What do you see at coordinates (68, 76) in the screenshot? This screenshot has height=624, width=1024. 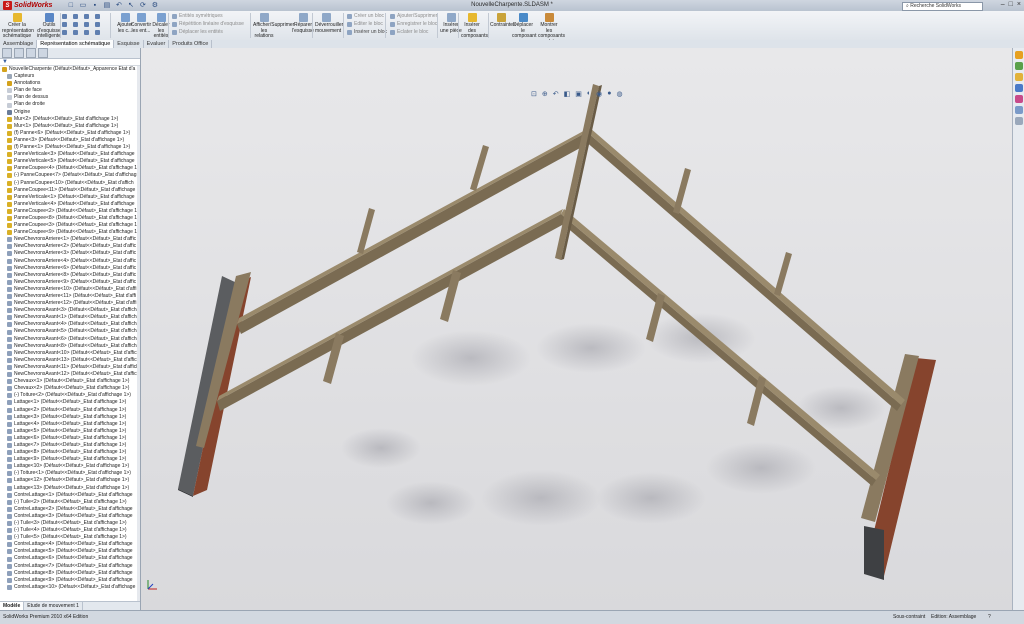 I see `tree-item: Capteurs` at bounding box center [68, 76].